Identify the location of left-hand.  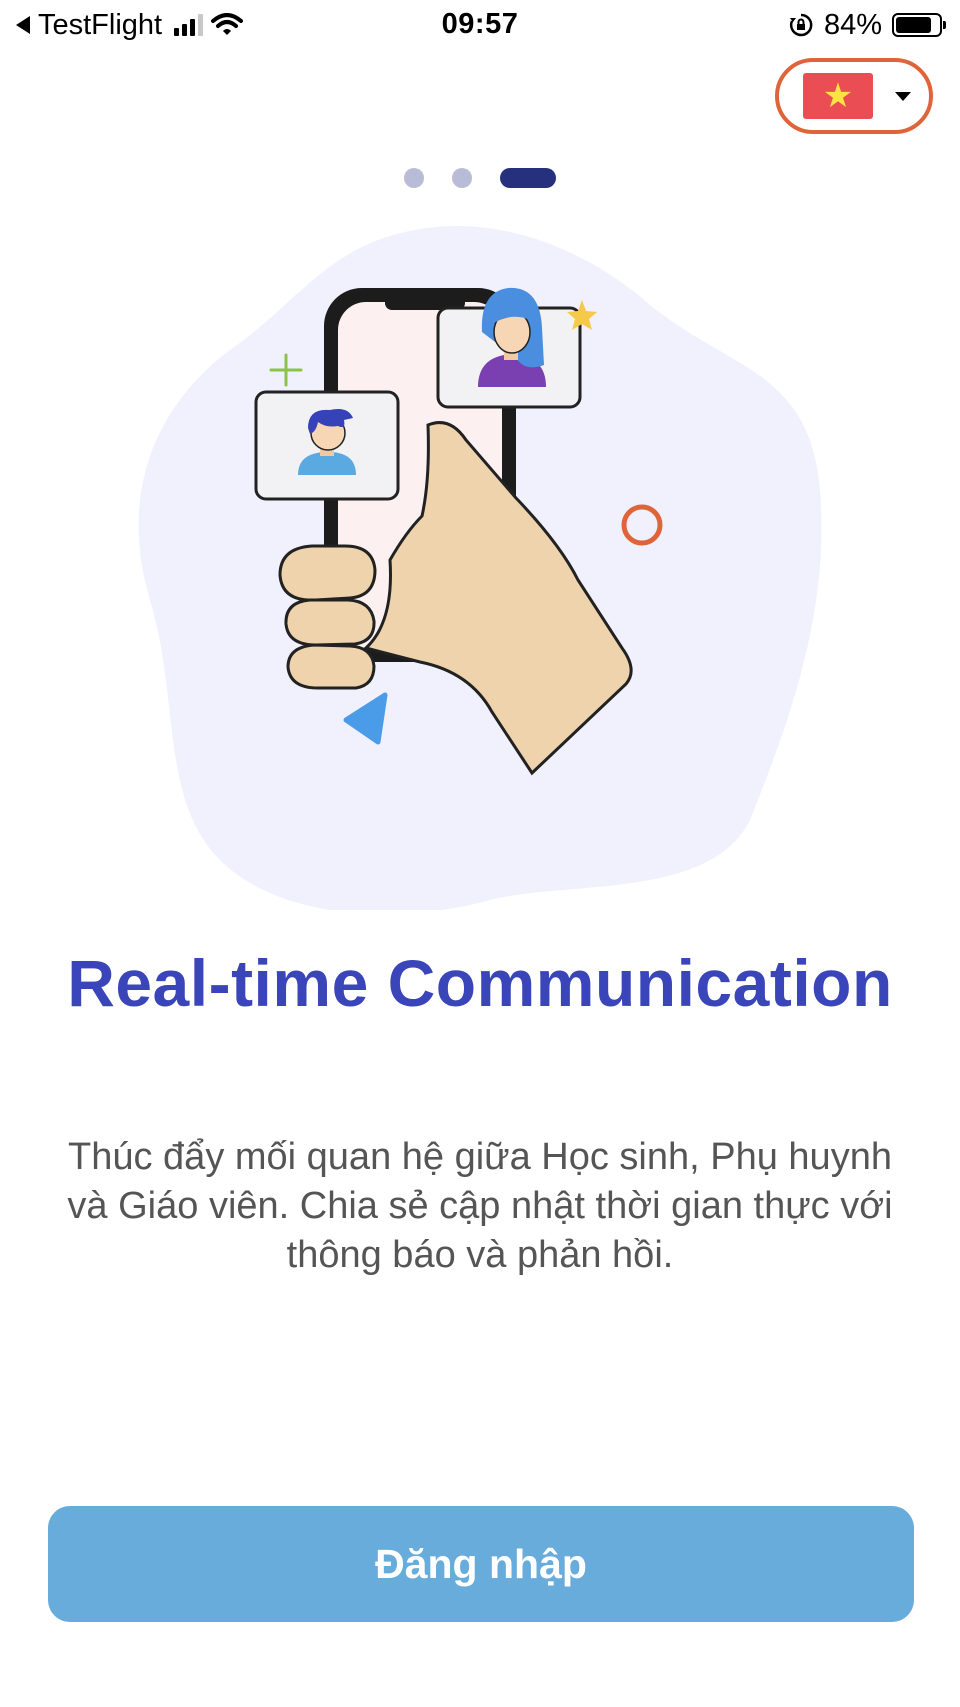
(327, 617).